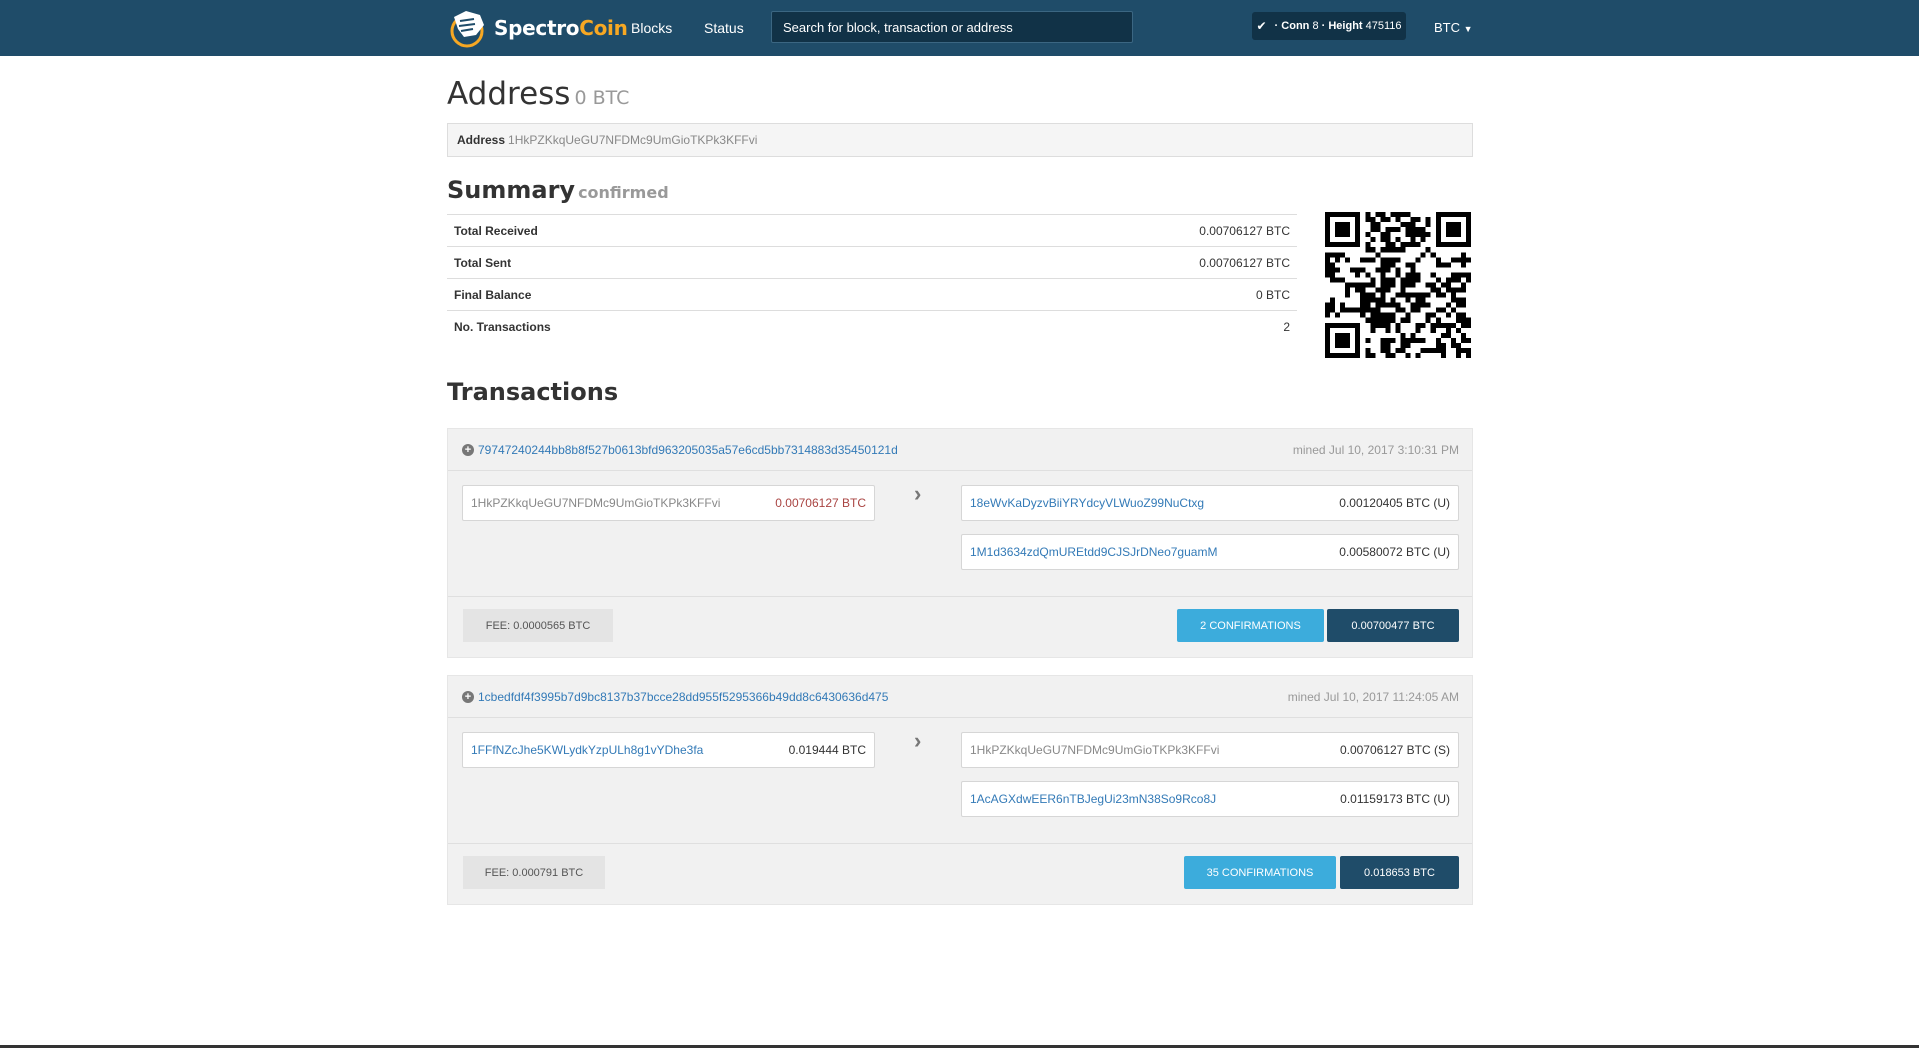 The image size is (1919, 1048). I want to click on output-address: 1M1d3634zdQmUREtdd9CJSJrDNeo7guamM, so click(1093, 552).